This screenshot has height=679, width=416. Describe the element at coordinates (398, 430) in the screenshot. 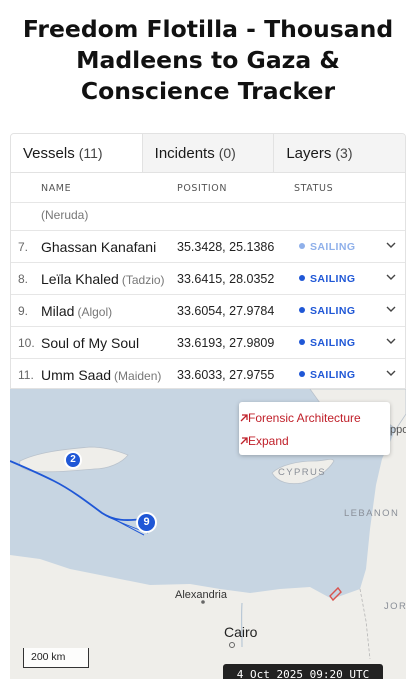

I see `map-label-partial: ppo` at that location.